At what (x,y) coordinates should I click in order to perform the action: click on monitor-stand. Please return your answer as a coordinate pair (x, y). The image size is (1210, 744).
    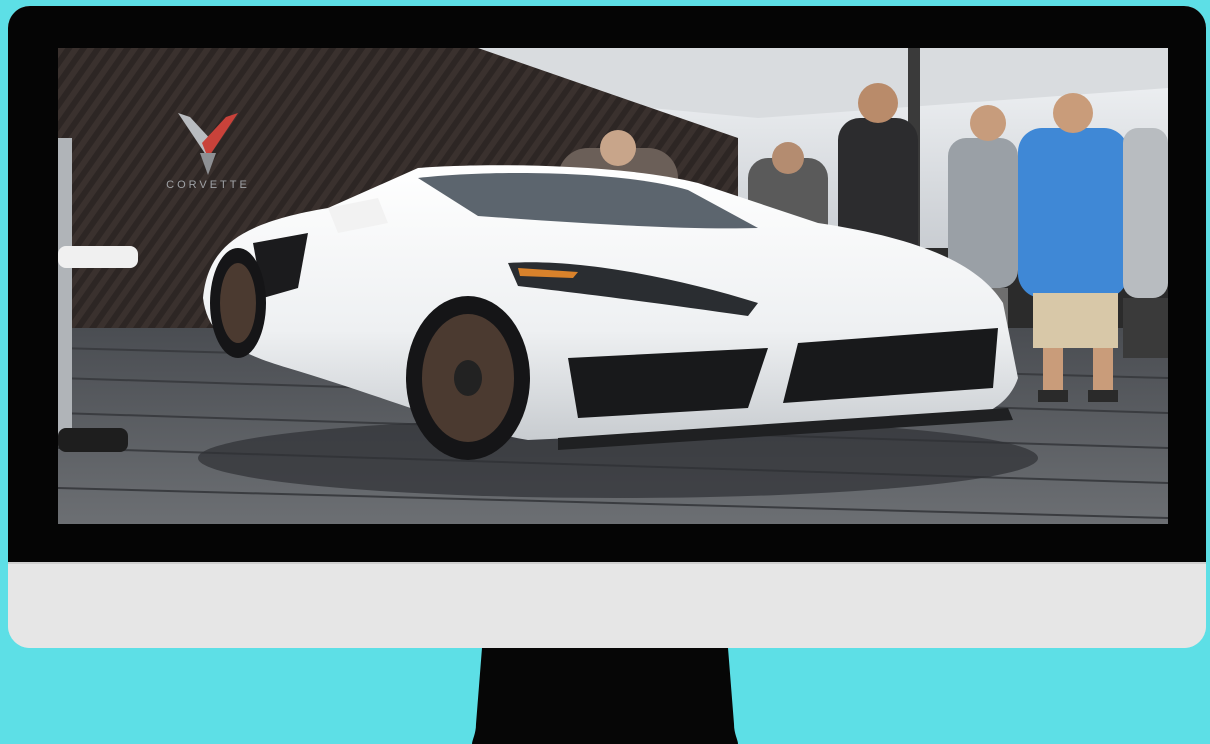
    Looking at the image, I should click on (605, 696).